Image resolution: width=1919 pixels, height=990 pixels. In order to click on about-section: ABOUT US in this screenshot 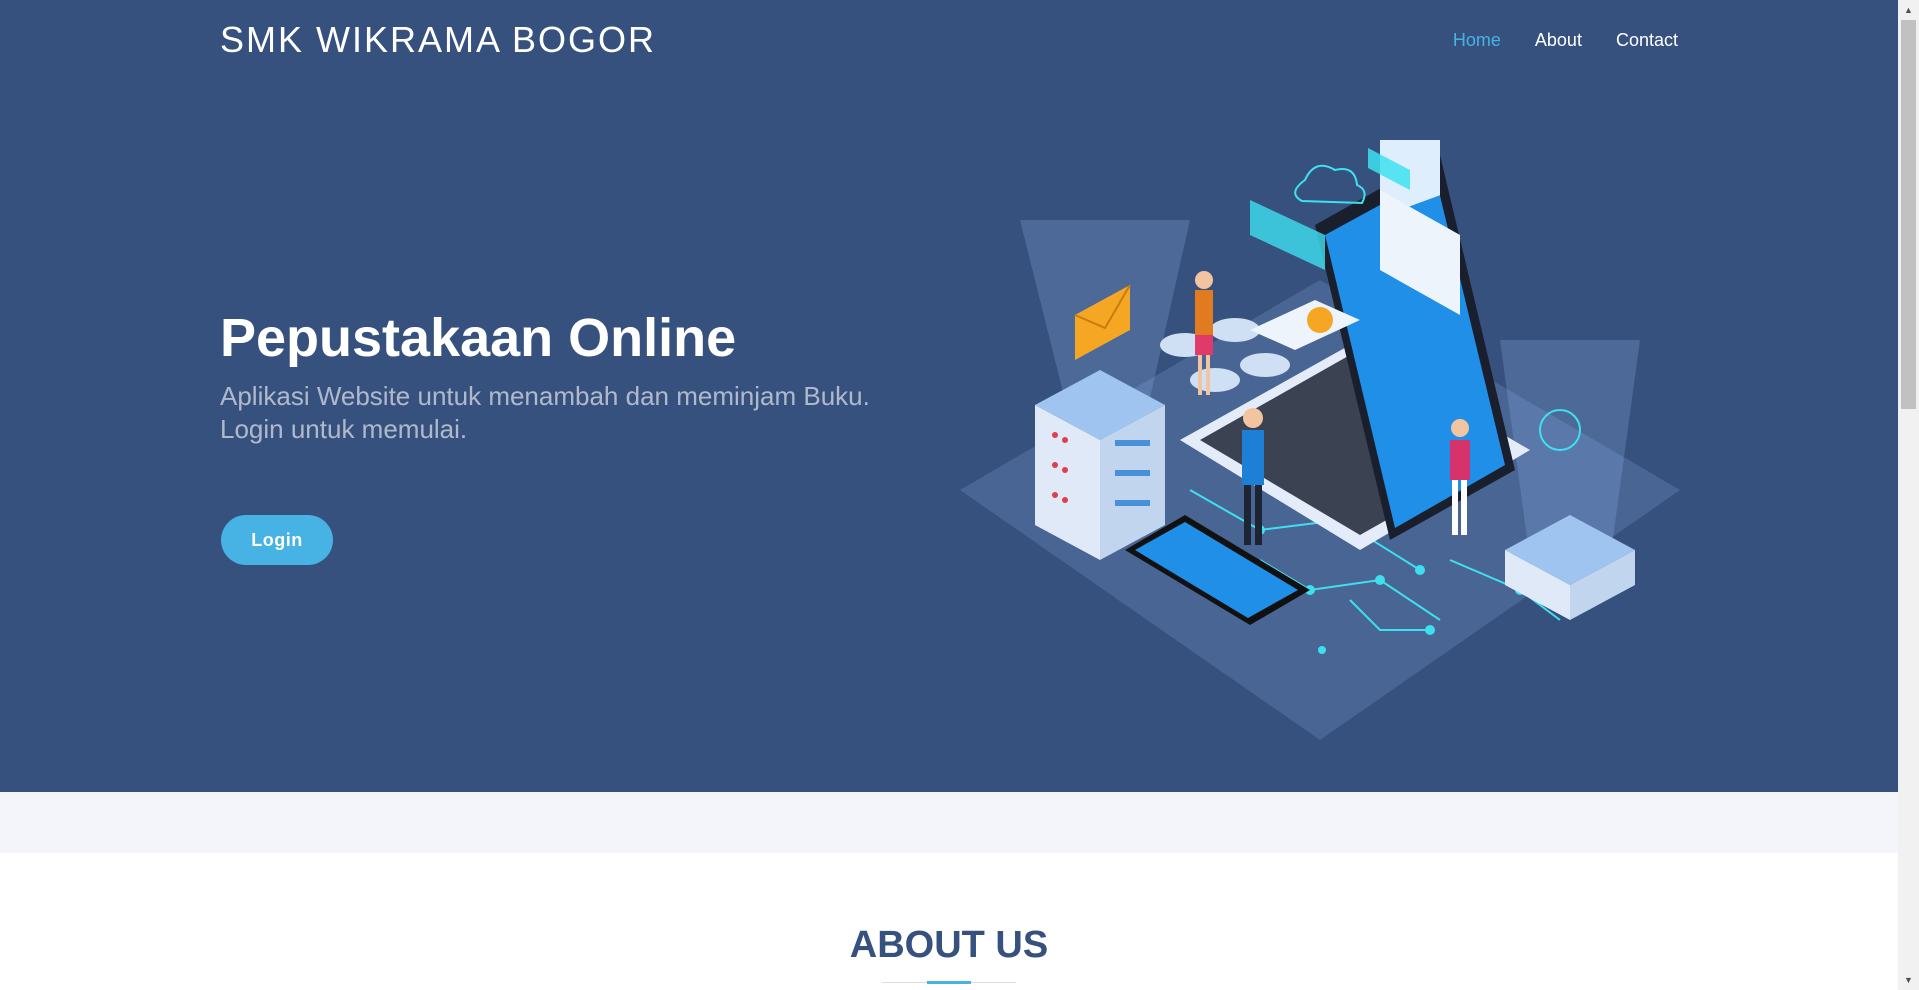, I will do `click(949, 921)`.